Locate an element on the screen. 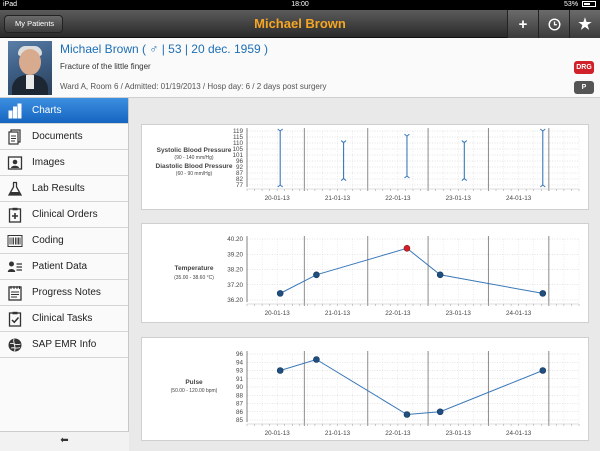 This screenshot has height=451, width=600. star-icon: ★ is located at coordinates (585, 24).